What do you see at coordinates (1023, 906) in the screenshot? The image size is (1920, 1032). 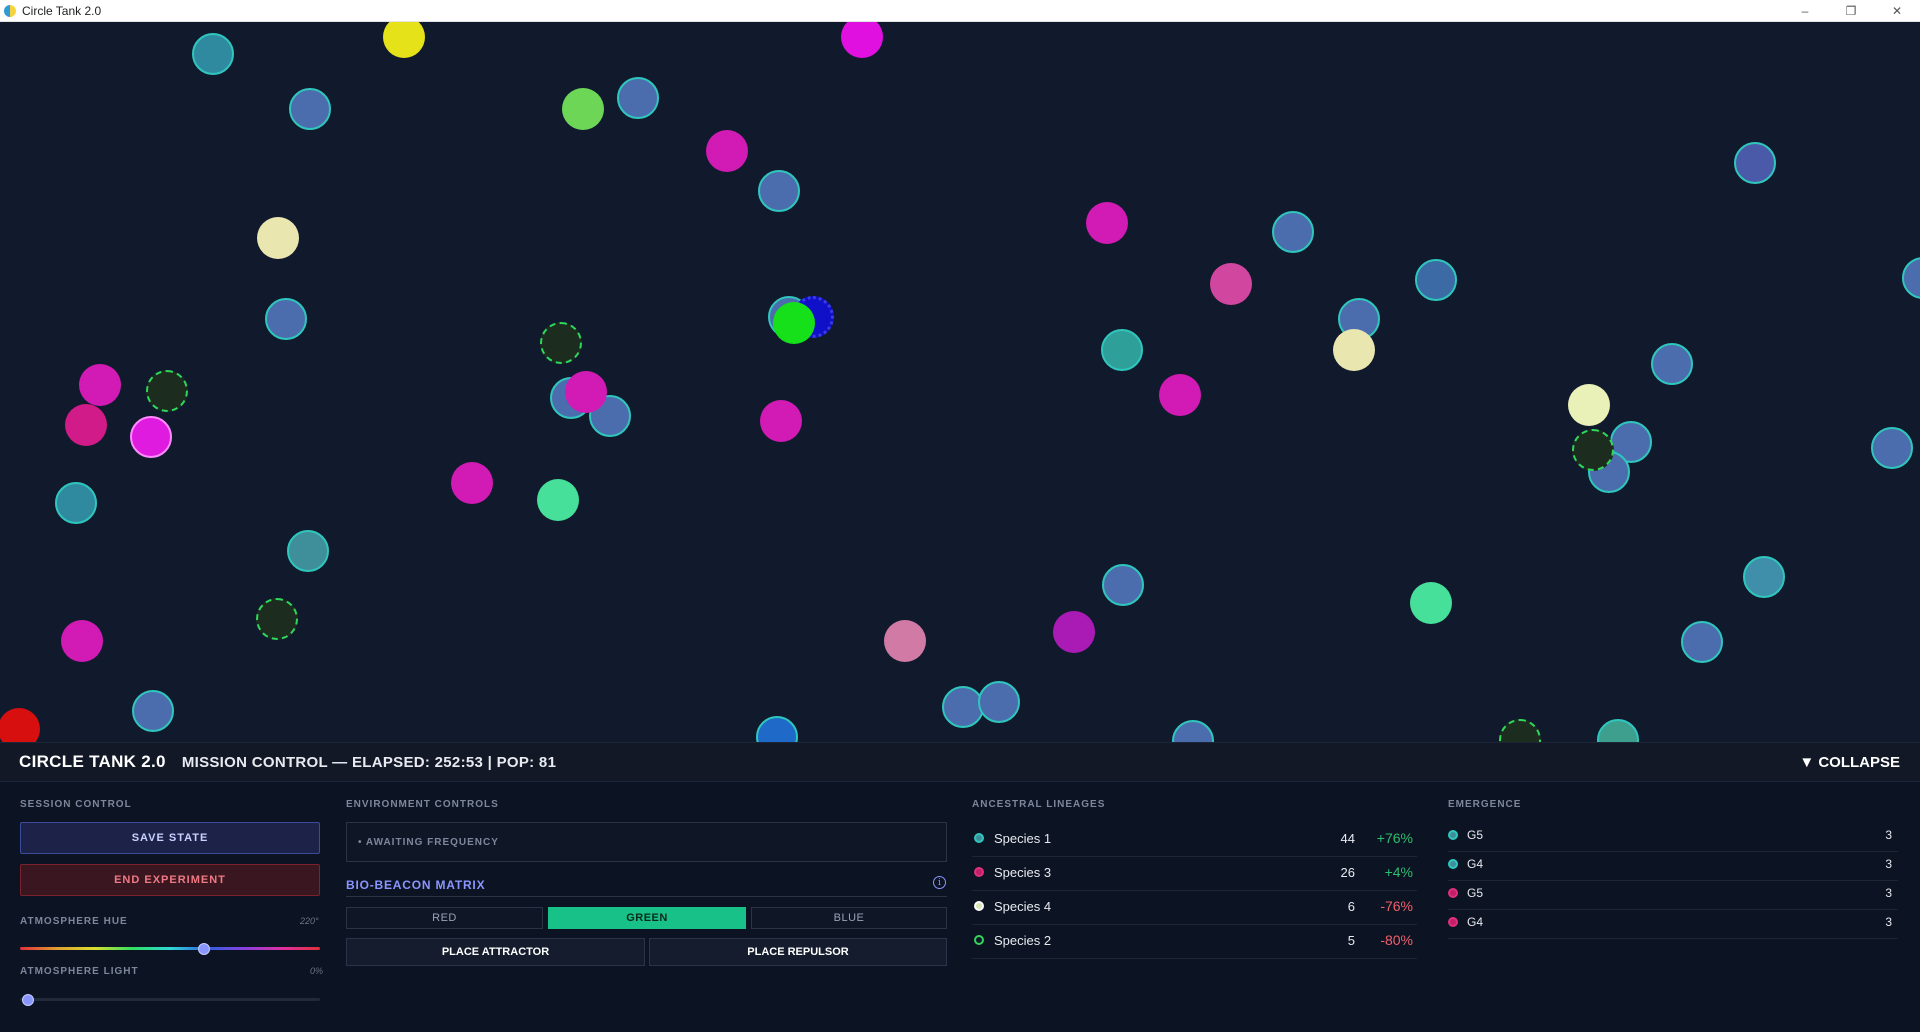 I see `species-name: Species 4` at bounding box center [1023, 906].